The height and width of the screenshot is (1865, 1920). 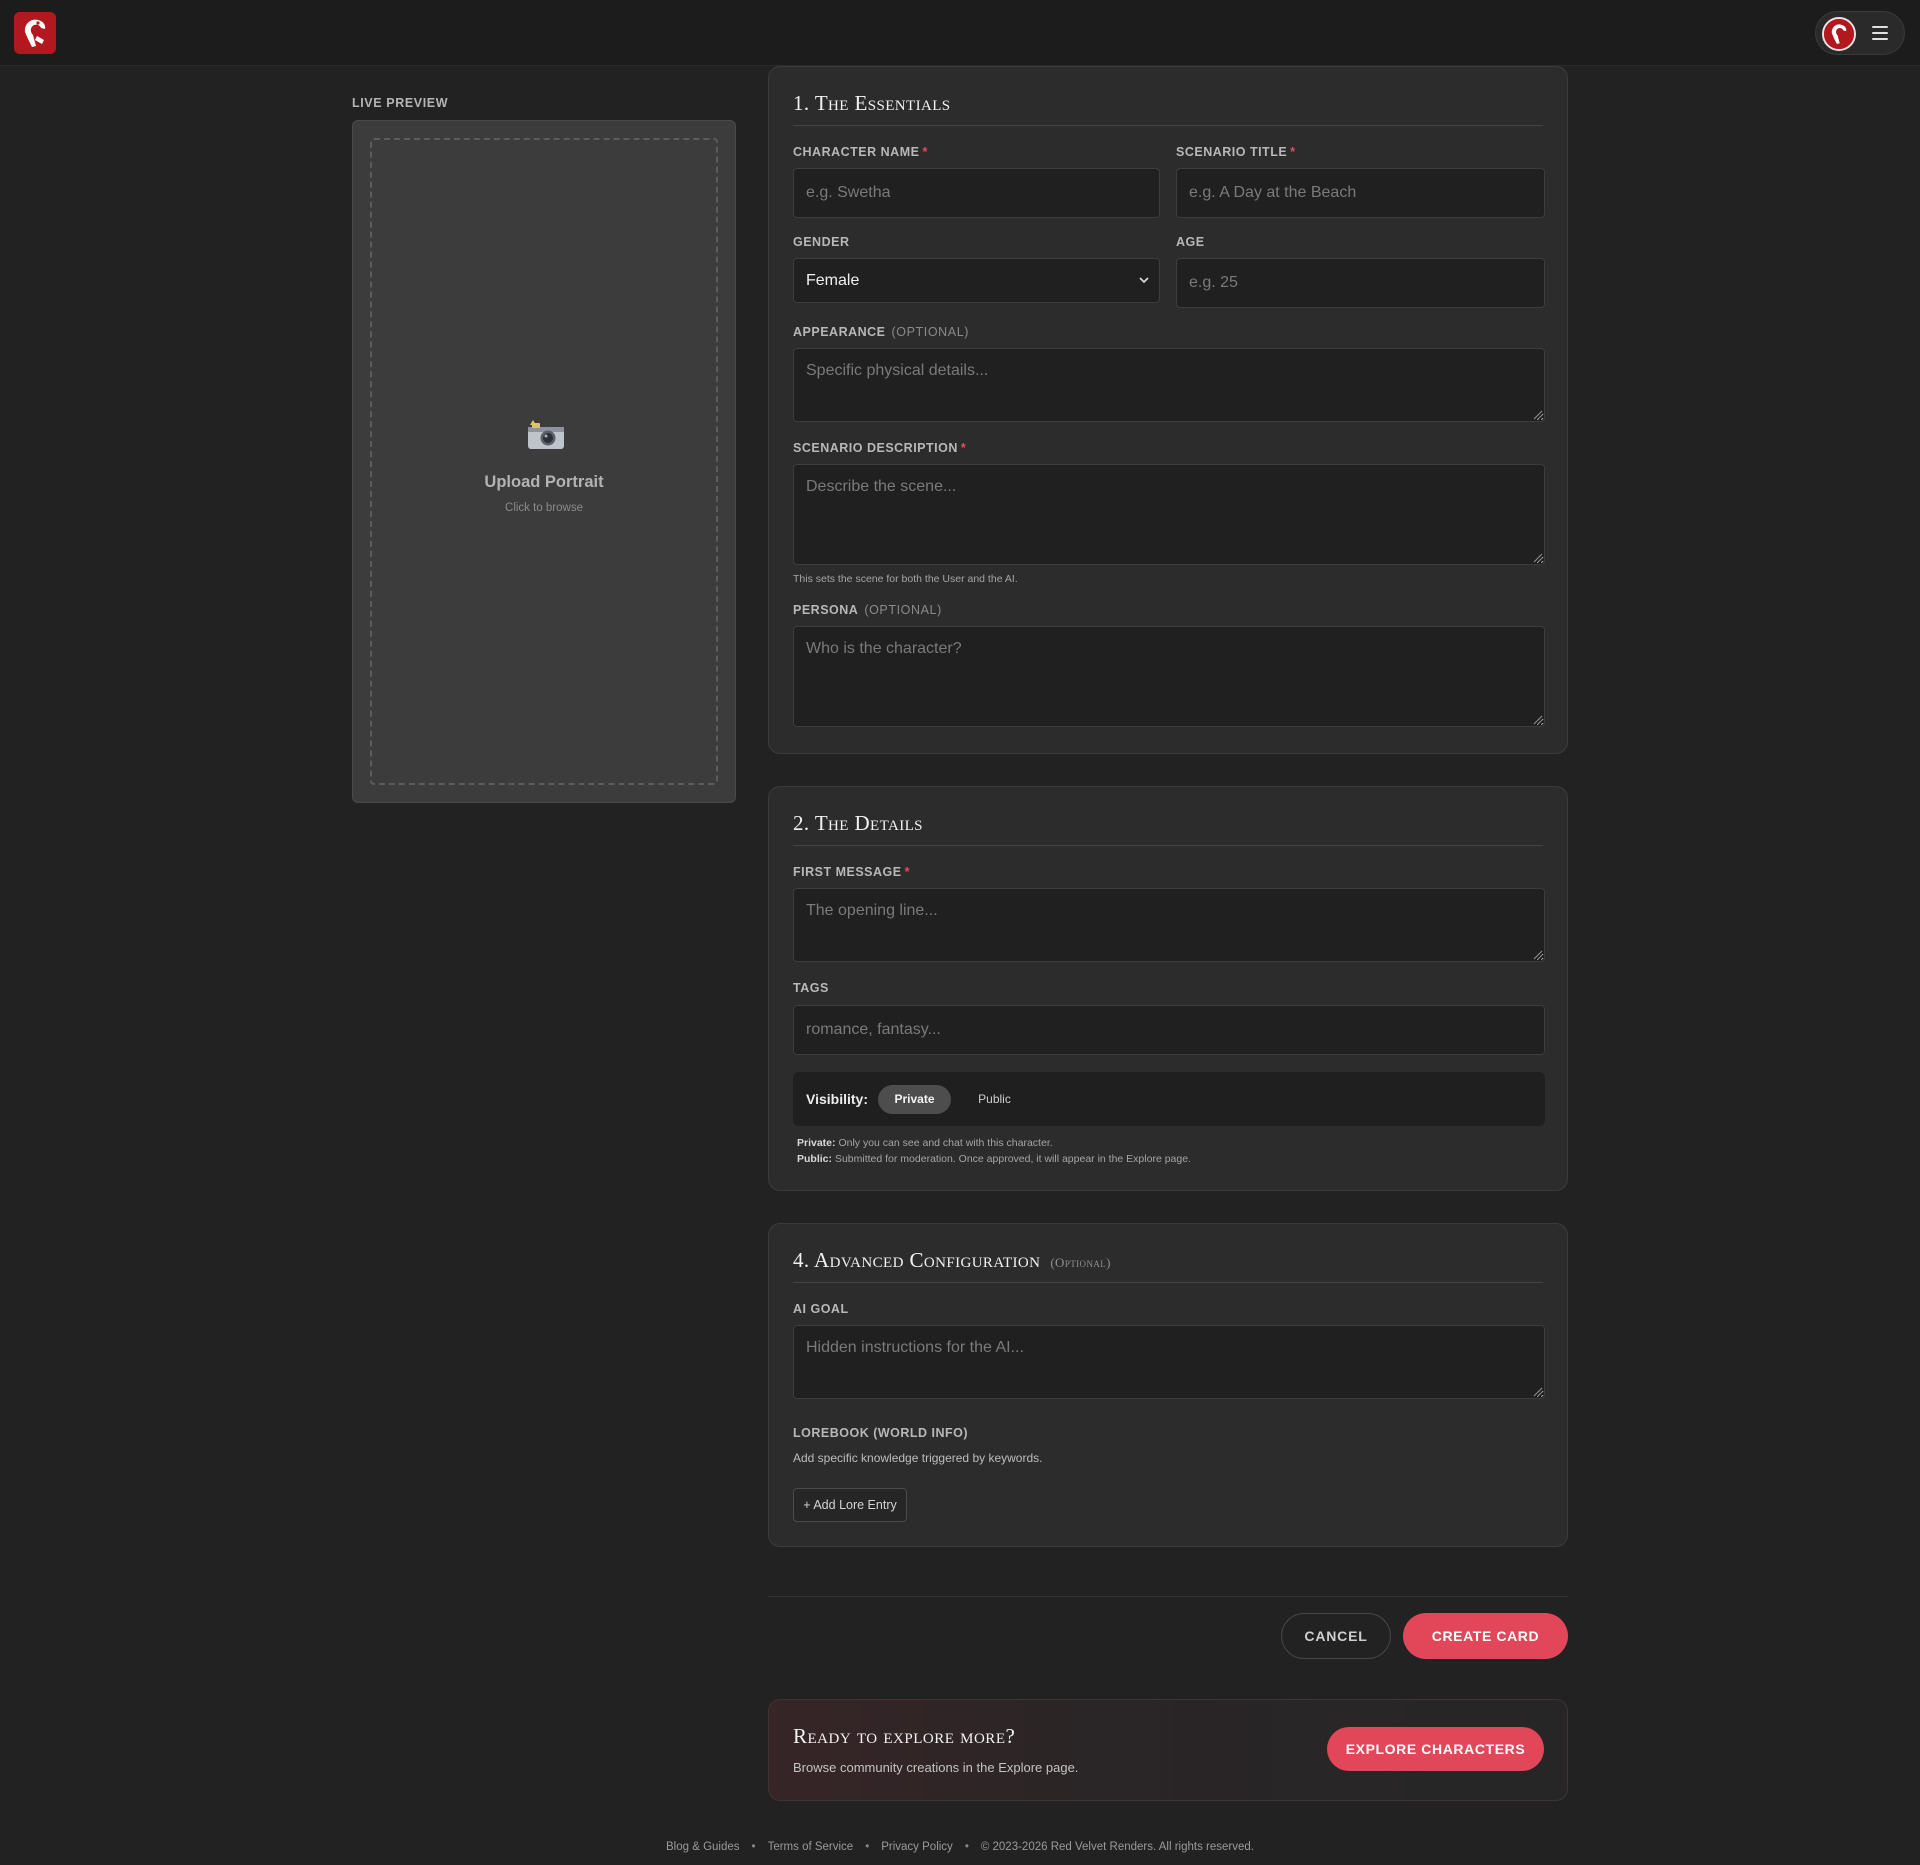 I want to click on add-lore-entry-button: + Add Lore Entry, so click(x=850, y=1505).